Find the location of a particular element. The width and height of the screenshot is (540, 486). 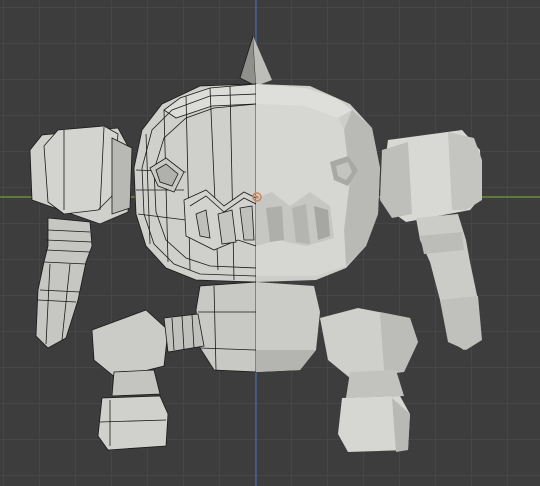

origin-dot is located at coordinates (257, 197).